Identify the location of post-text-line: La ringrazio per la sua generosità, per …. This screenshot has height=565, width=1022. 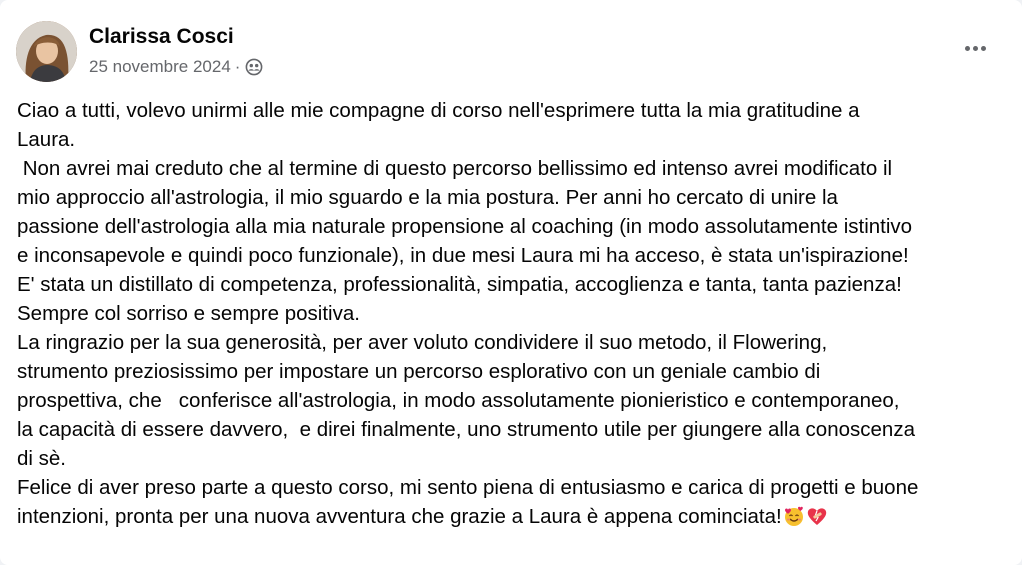
(422, 342).